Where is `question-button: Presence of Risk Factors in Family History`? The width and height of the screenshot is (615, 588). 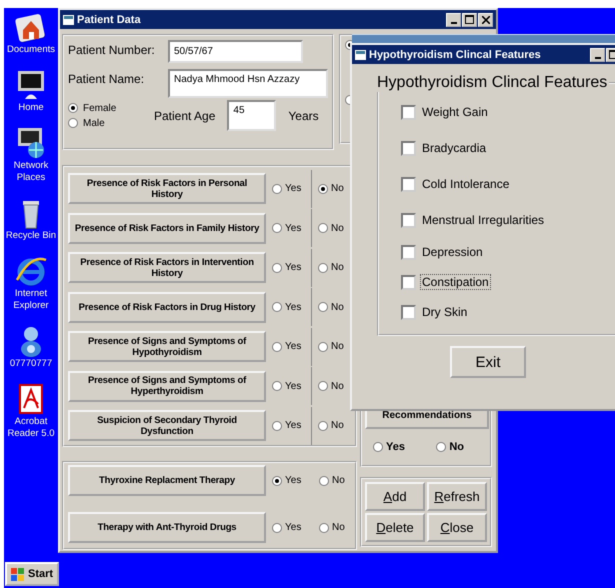
question-button: Presence of Risk Factors in Family History is located at coordinates (167, 228).